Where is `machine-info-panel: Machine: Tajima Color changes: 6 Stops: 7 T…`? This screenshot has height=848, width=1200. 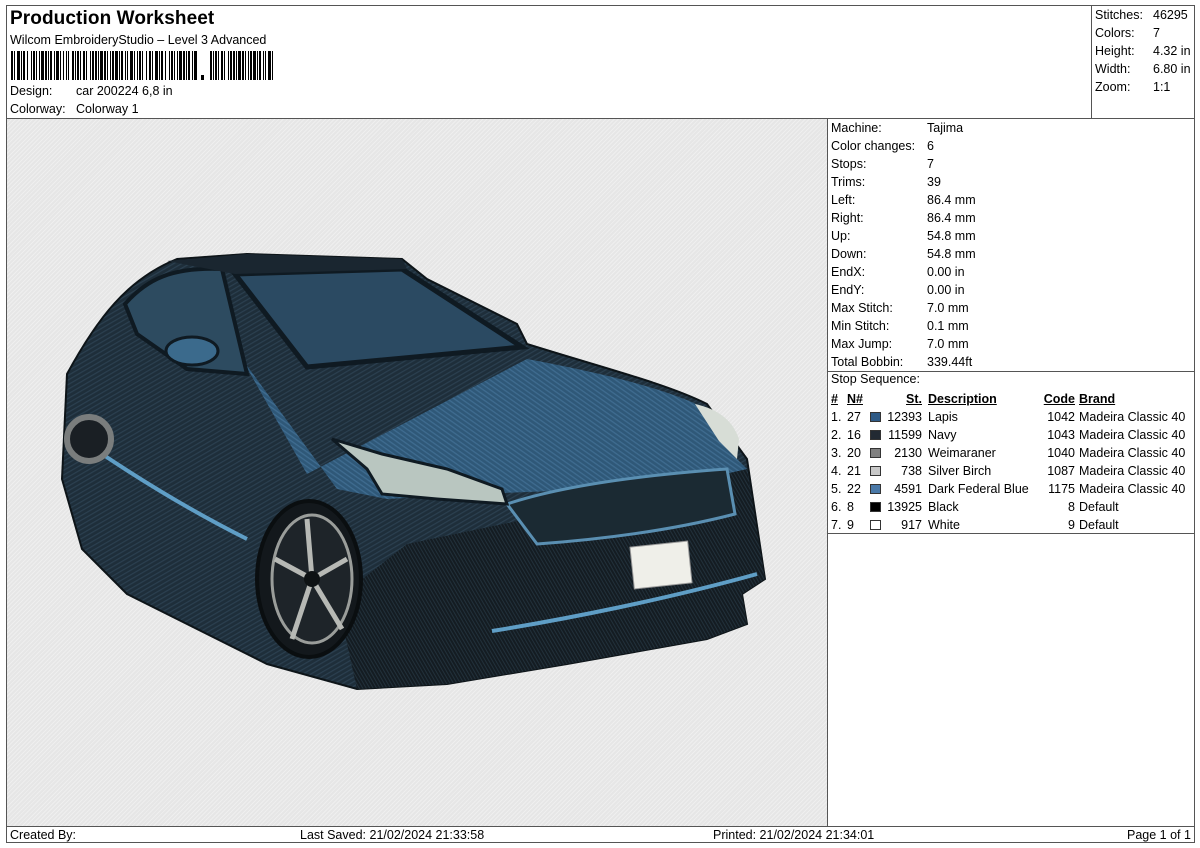
machine-info-panel: Machine: Tajima Color changes: 6 Stops: 7 T… is located at coordinates (1011, 326).